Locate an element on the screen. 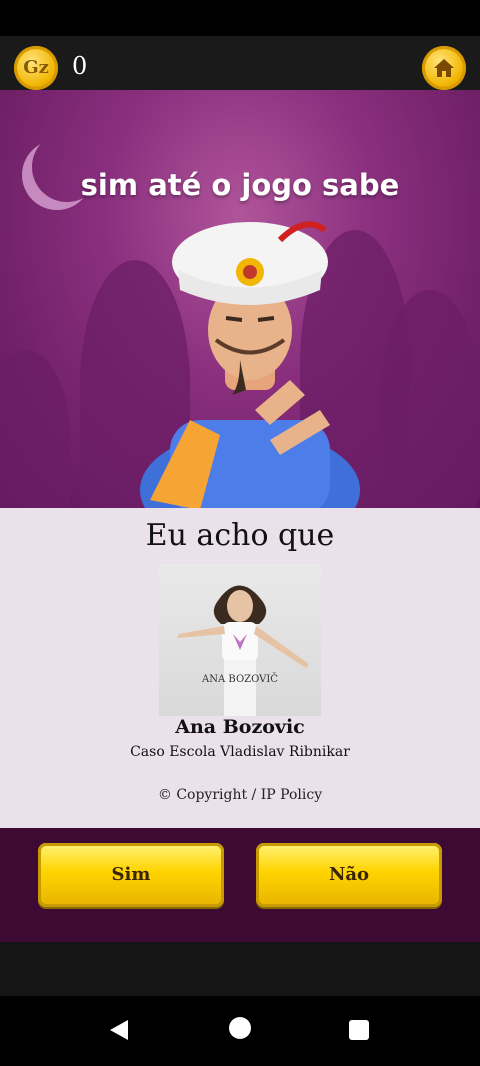 This screenshot has height=1066, width=480. photo-caption: ANA BOZOVIČ is located at coordinates (240, 679).